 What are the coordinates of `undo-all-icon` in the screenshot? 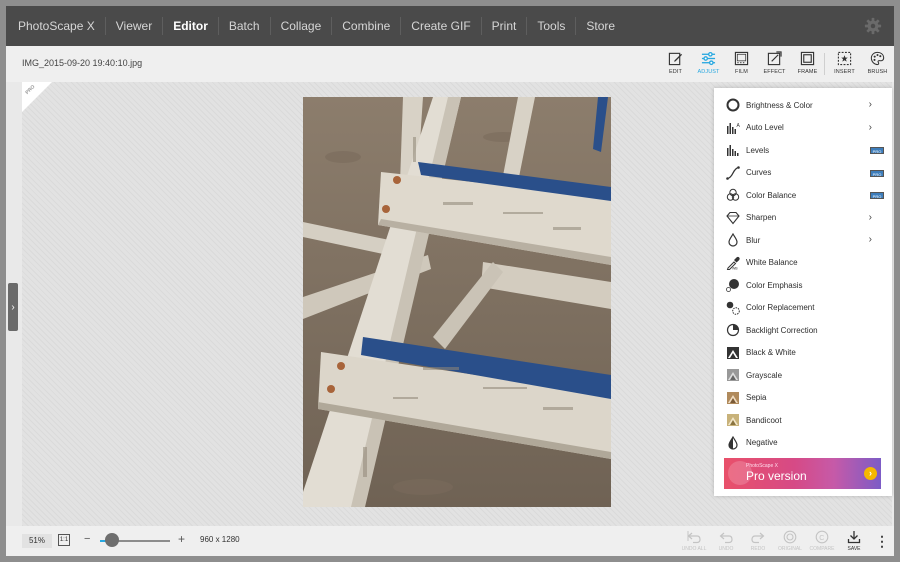 It's located at (694, 537).